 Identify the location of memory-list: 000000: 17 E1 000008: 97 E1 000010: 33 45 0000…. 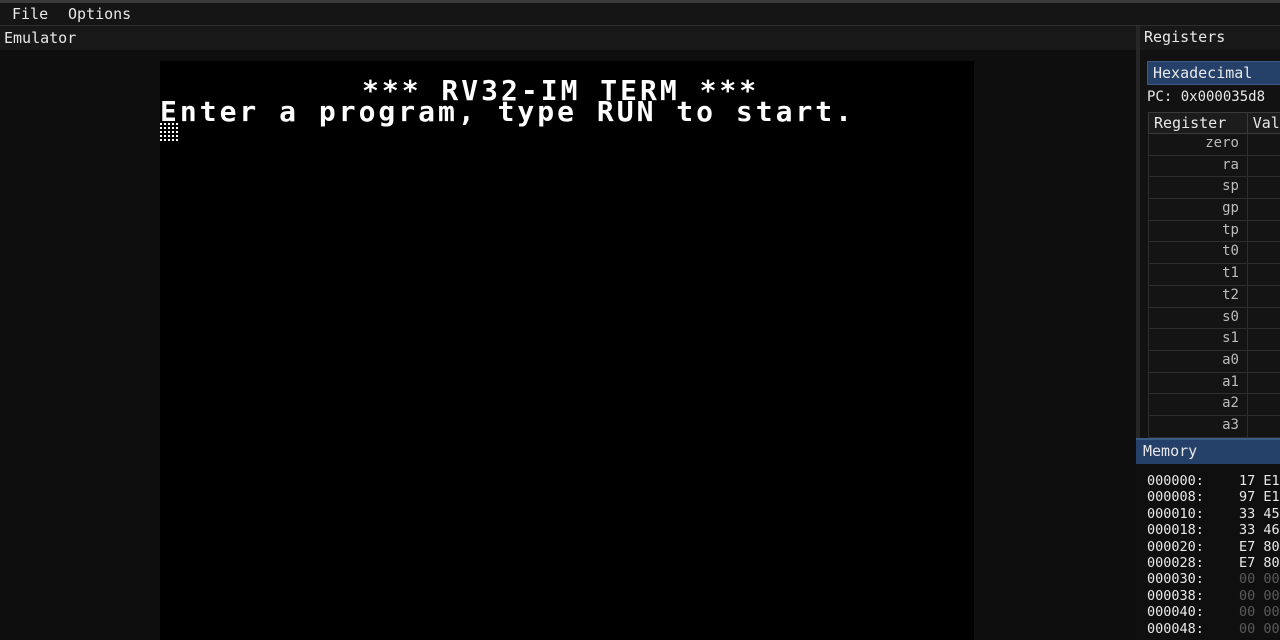
(1213, 555).